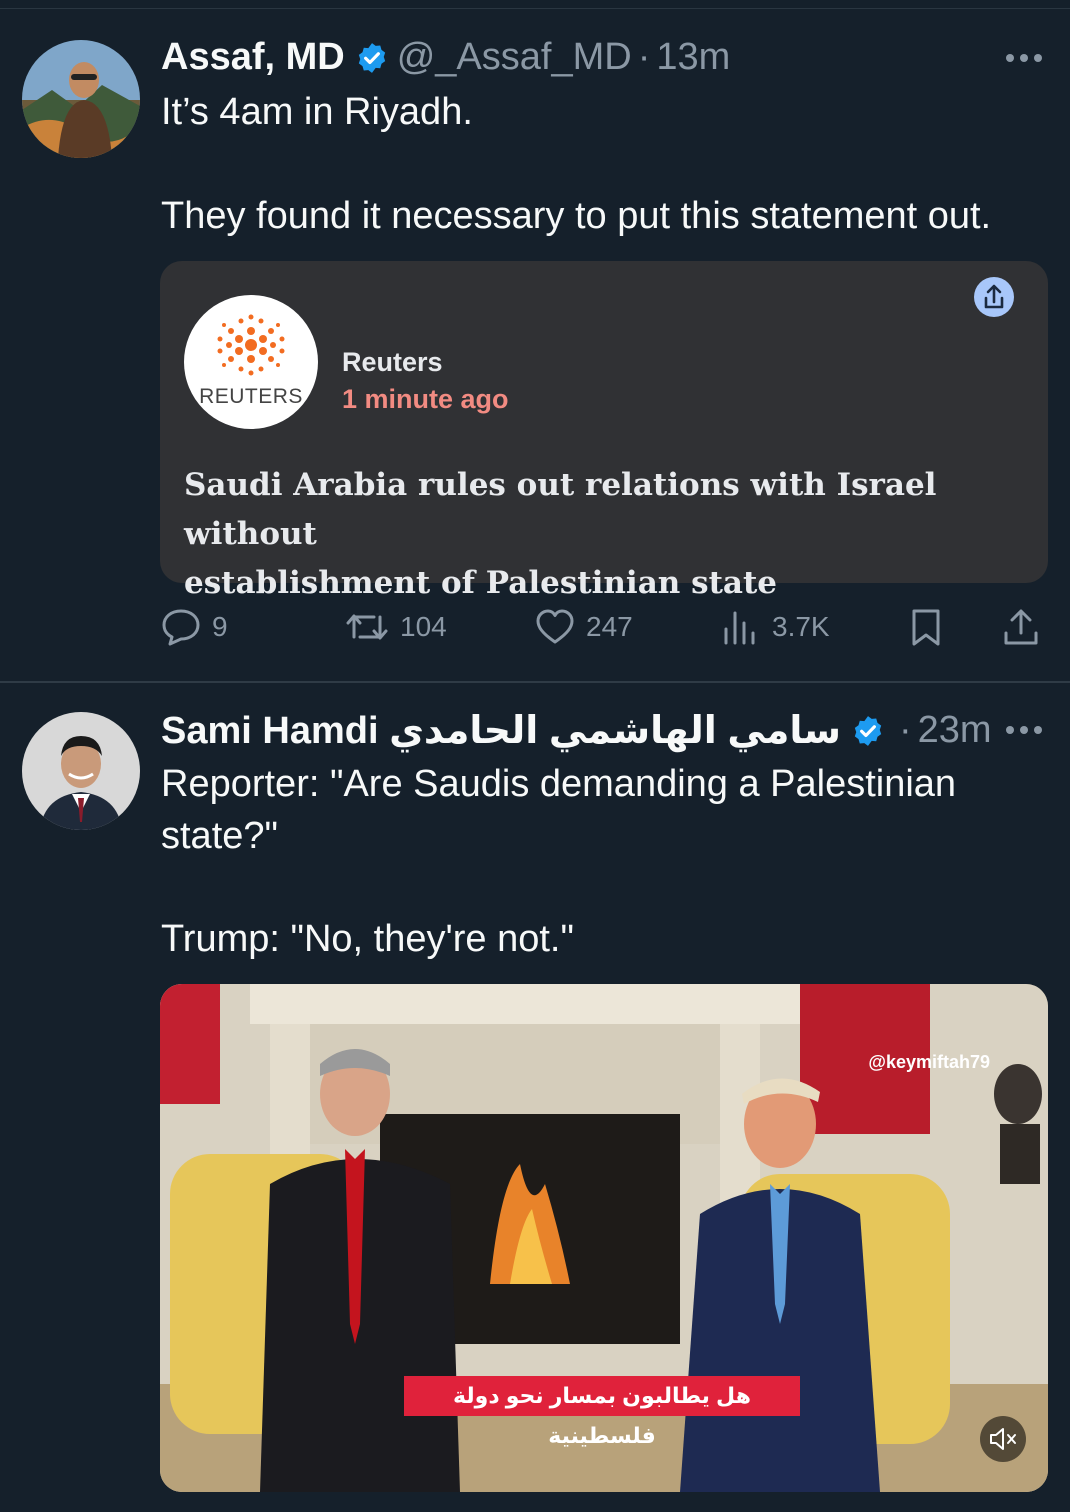 The image size is (1070, 1512). Describe the element at coordinates (929, 1062) in the screenshot. I see `video-watermark: @keymiftah79` at that location.